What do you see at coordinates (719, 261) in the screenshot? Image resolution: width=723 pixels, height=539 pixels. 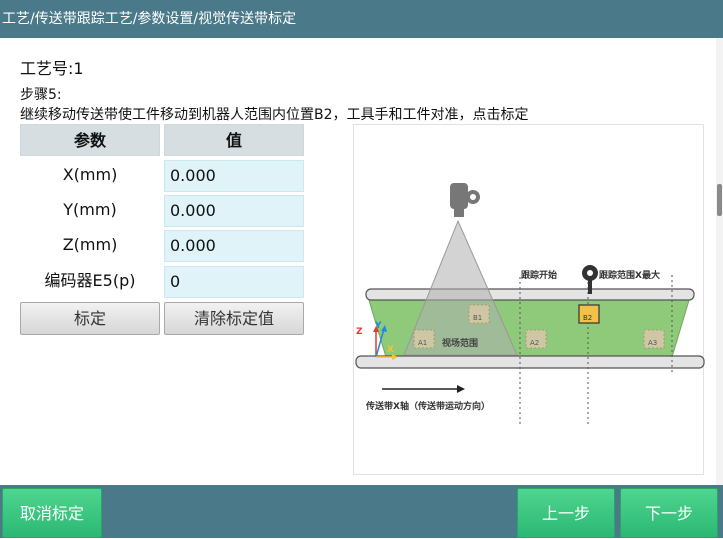 I see `scrollbar` at bounding box center [719, 261].